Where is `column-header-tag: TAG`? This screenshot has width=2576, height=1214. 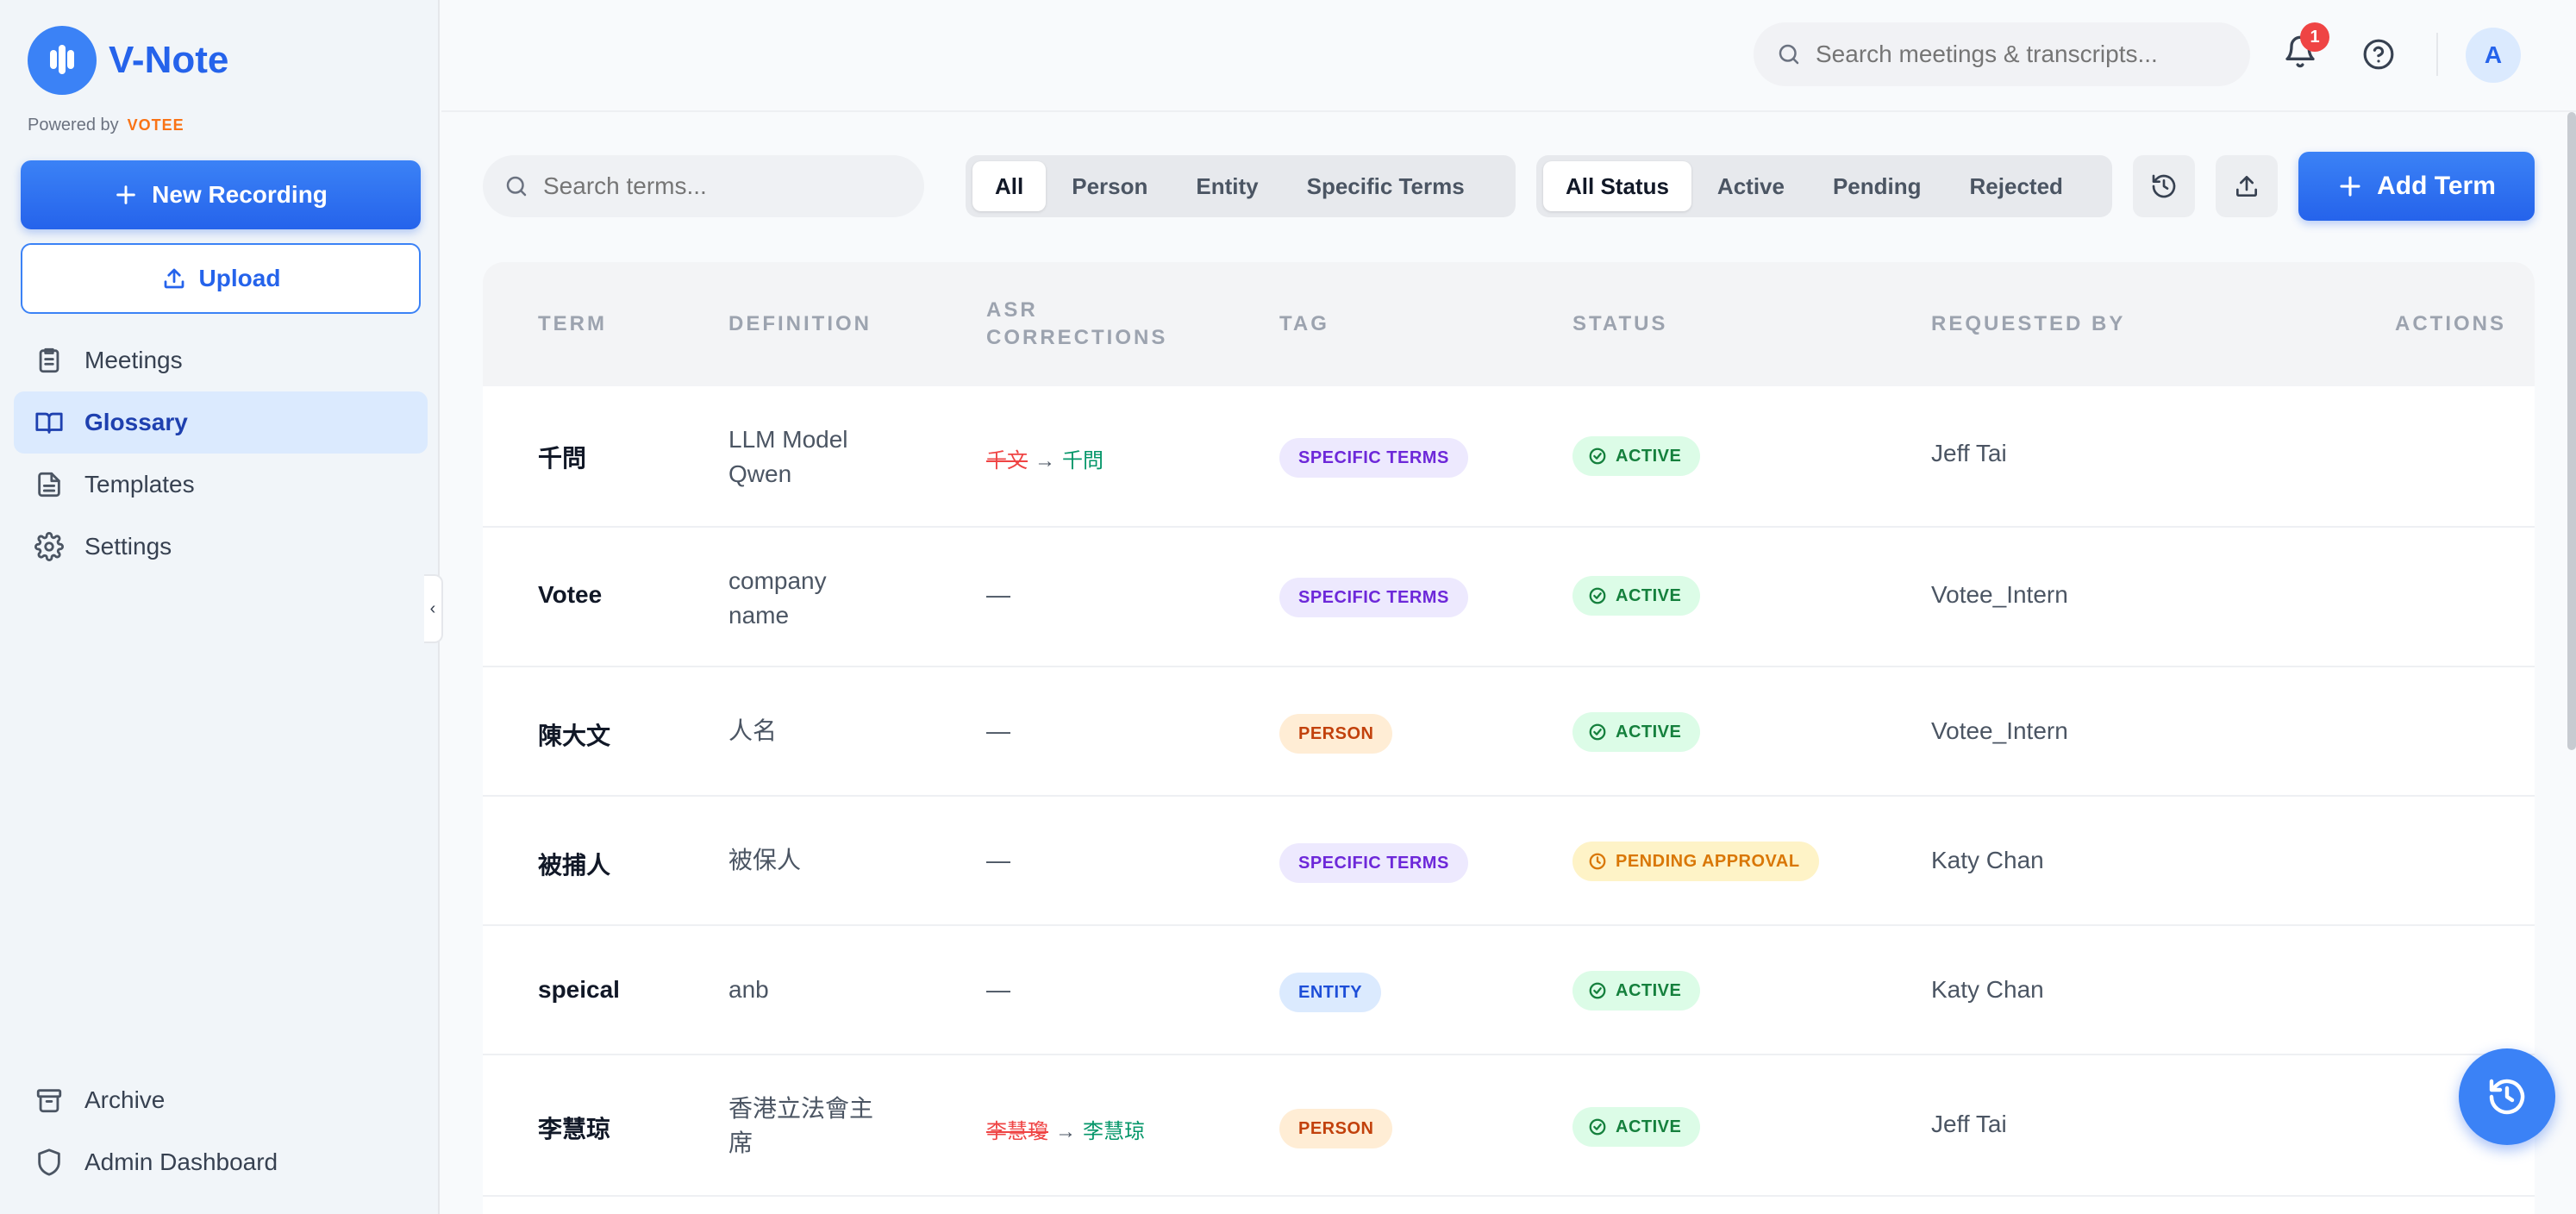 column-header-tag: TAG is located at coordinates (1304, 324).